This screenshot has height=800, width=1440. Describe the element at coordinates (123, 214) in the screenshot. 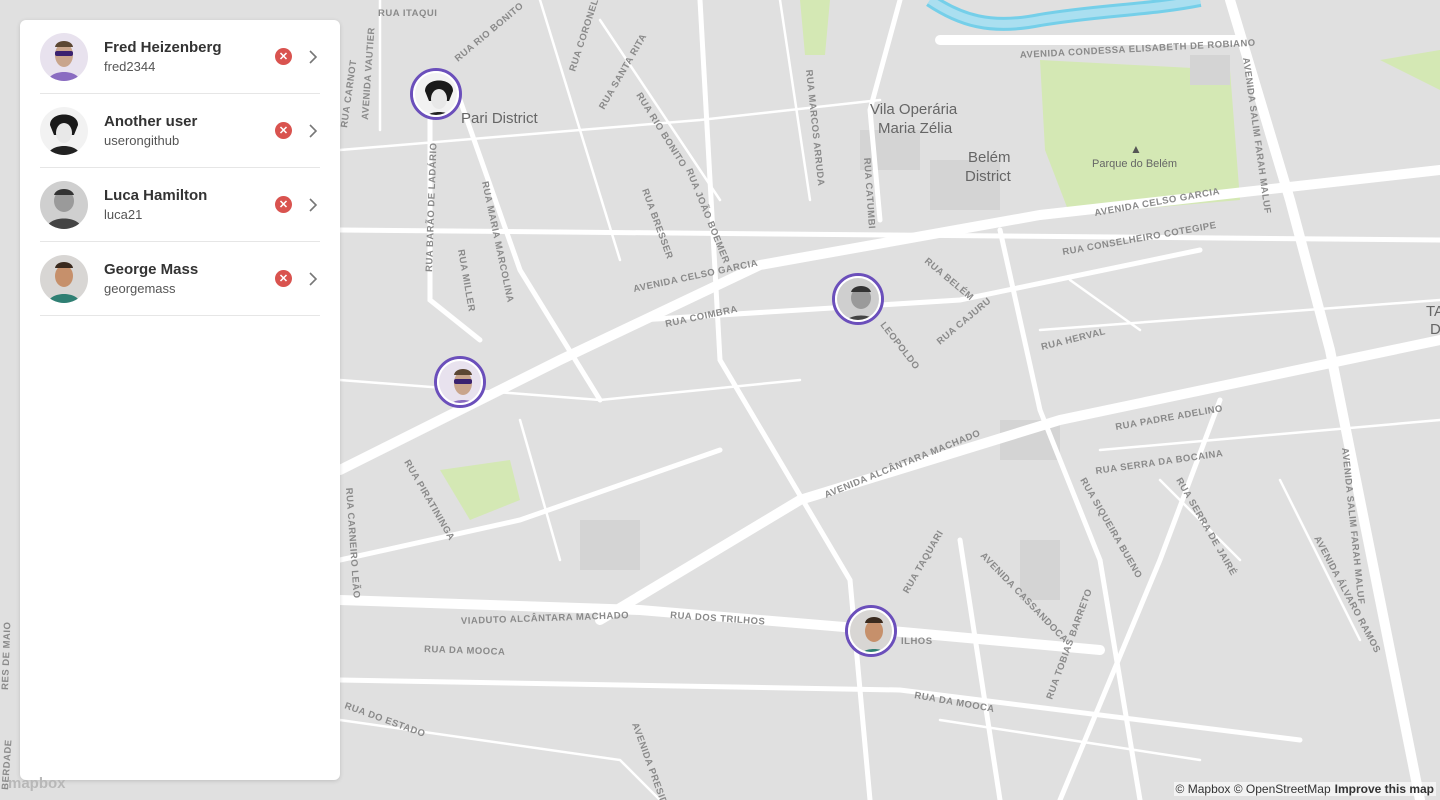

I see `user-handle: luca21` at that location.